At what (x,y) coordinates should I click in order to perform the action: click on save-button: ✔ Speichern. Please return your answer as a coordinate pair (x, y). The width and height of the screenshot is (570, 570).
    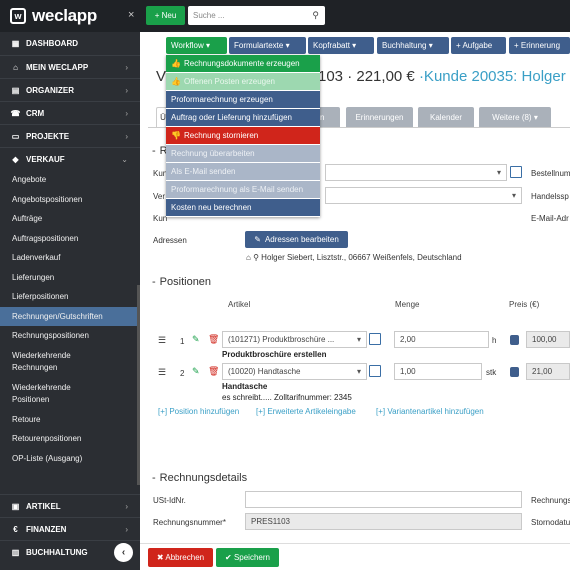
    Looking at the image, I should click on (247, 557).